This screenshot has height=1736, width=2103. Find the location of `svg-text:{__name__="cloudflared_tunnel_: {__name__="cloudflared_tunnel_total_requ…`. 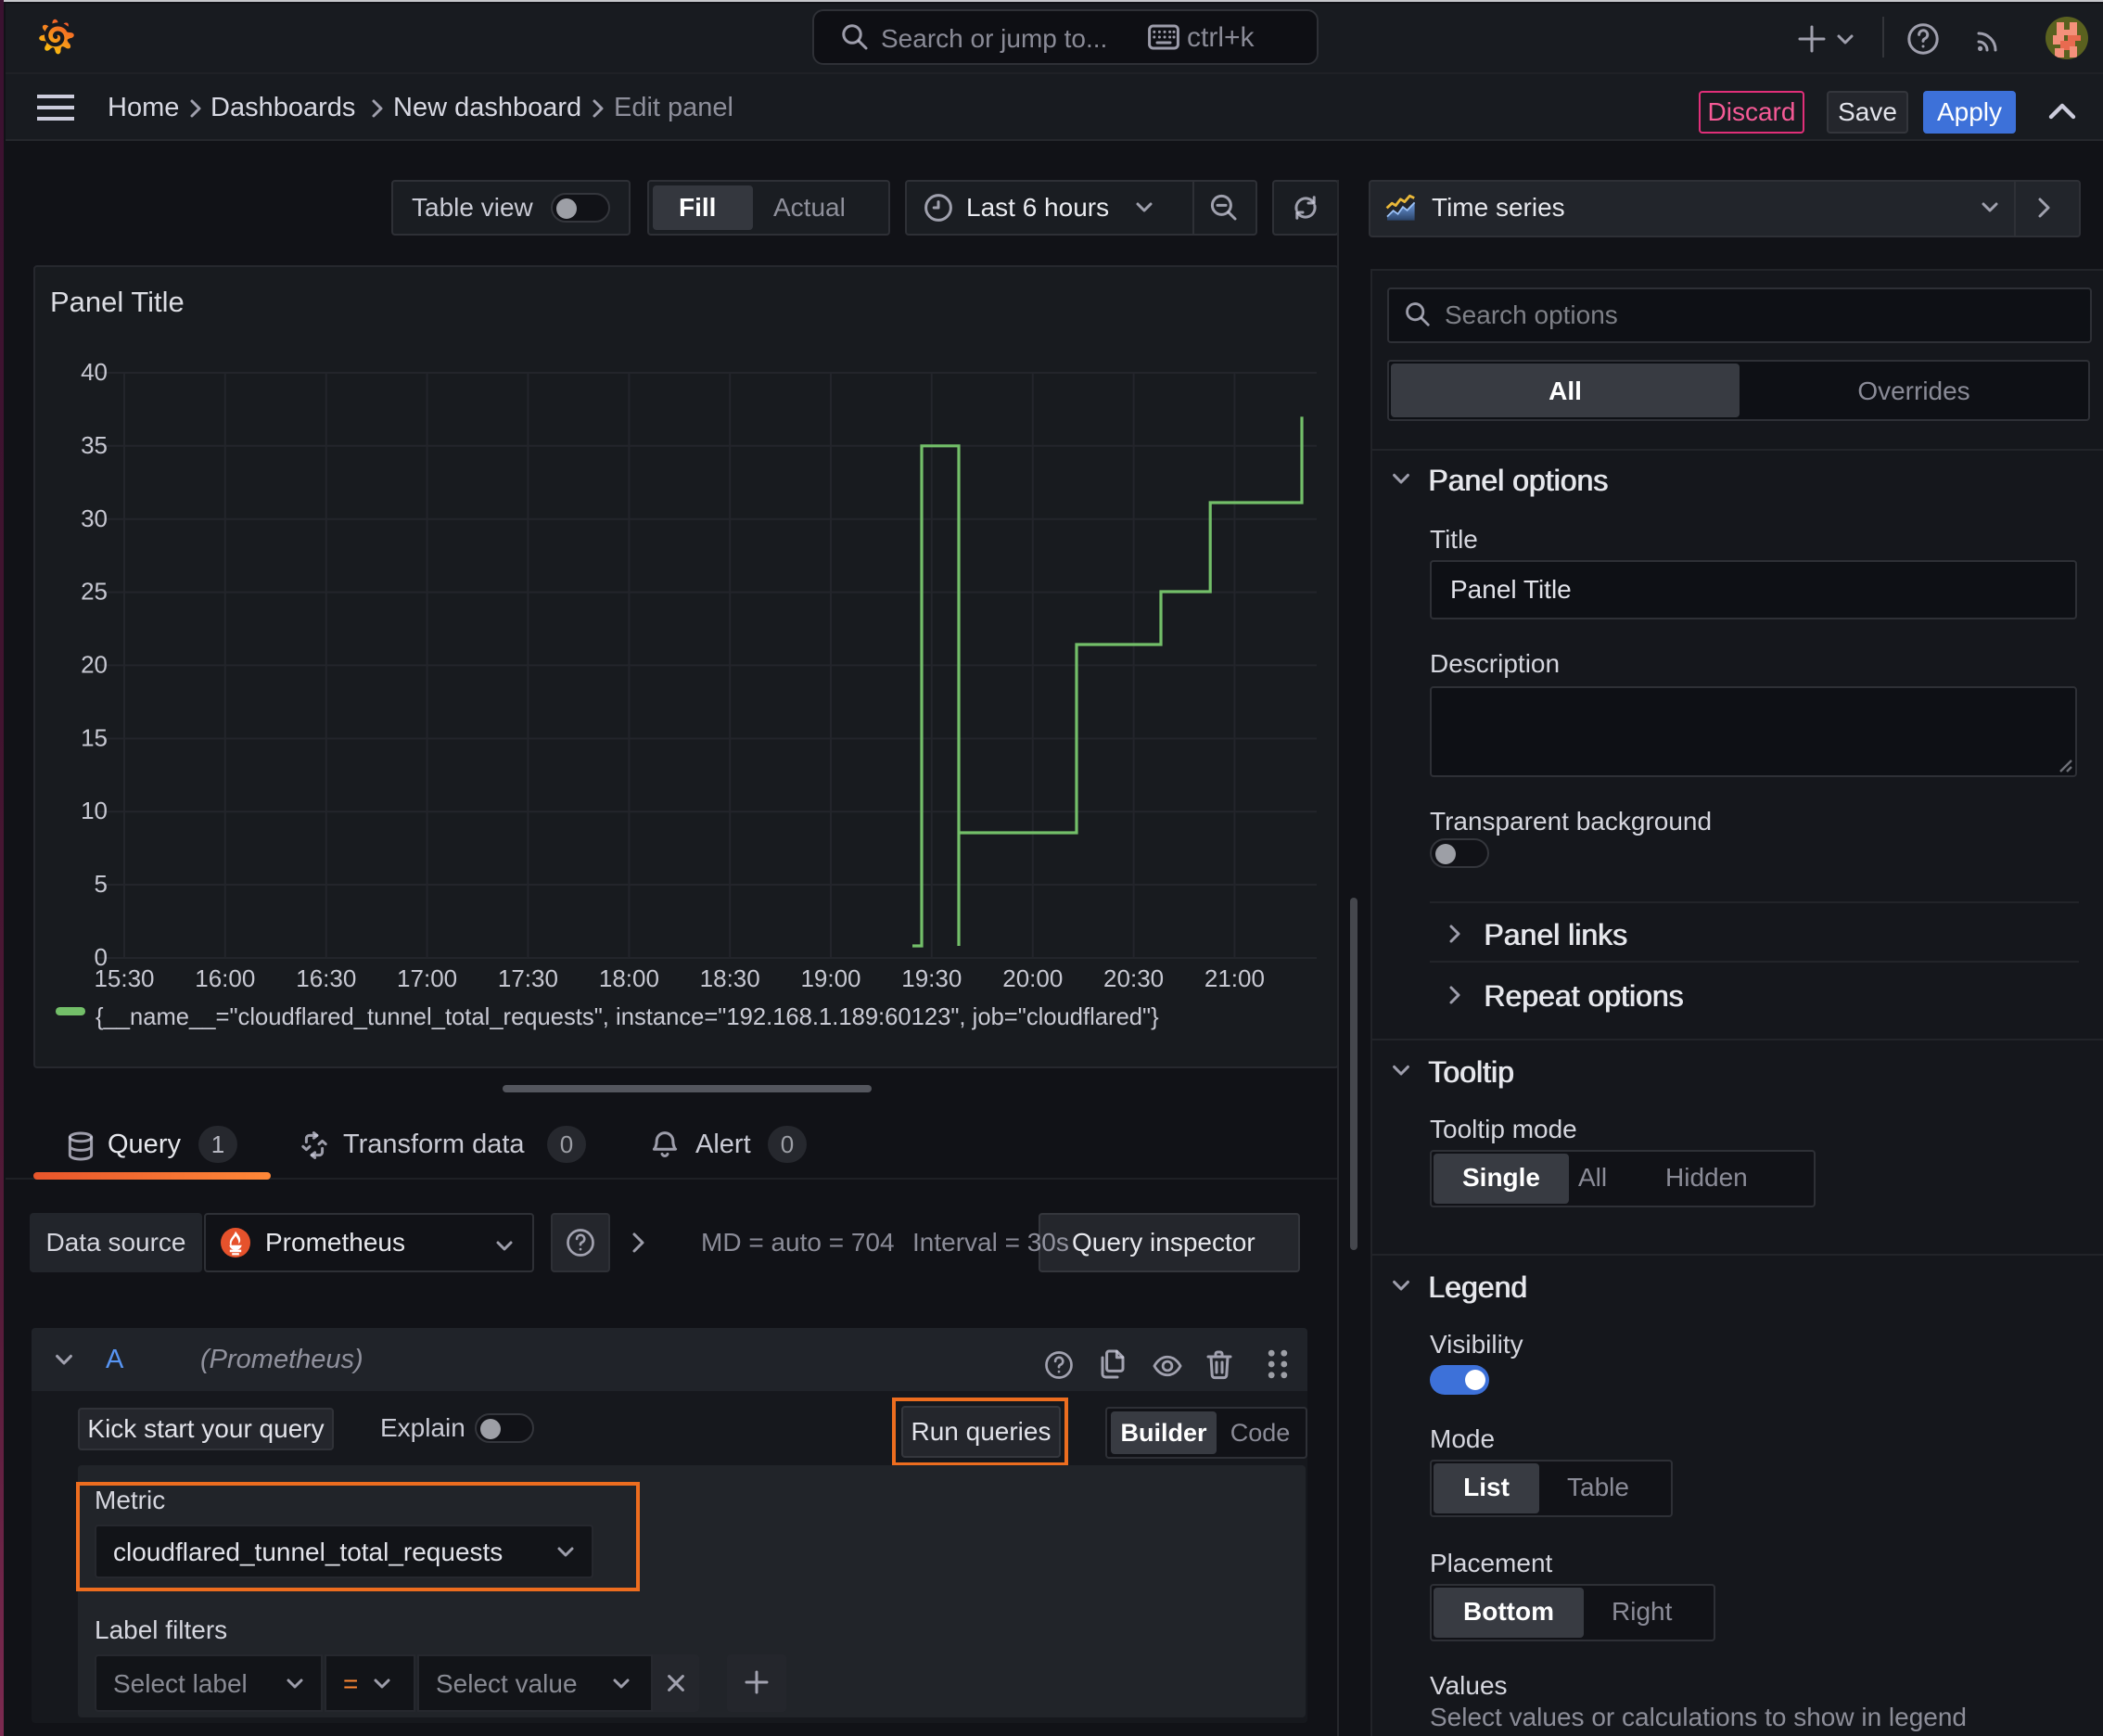

svg-text:{__name__="cloudflared_tunnel_: {__name__="cloudflared_tunnel_total_requ… is located at coordinates (627, 1017).